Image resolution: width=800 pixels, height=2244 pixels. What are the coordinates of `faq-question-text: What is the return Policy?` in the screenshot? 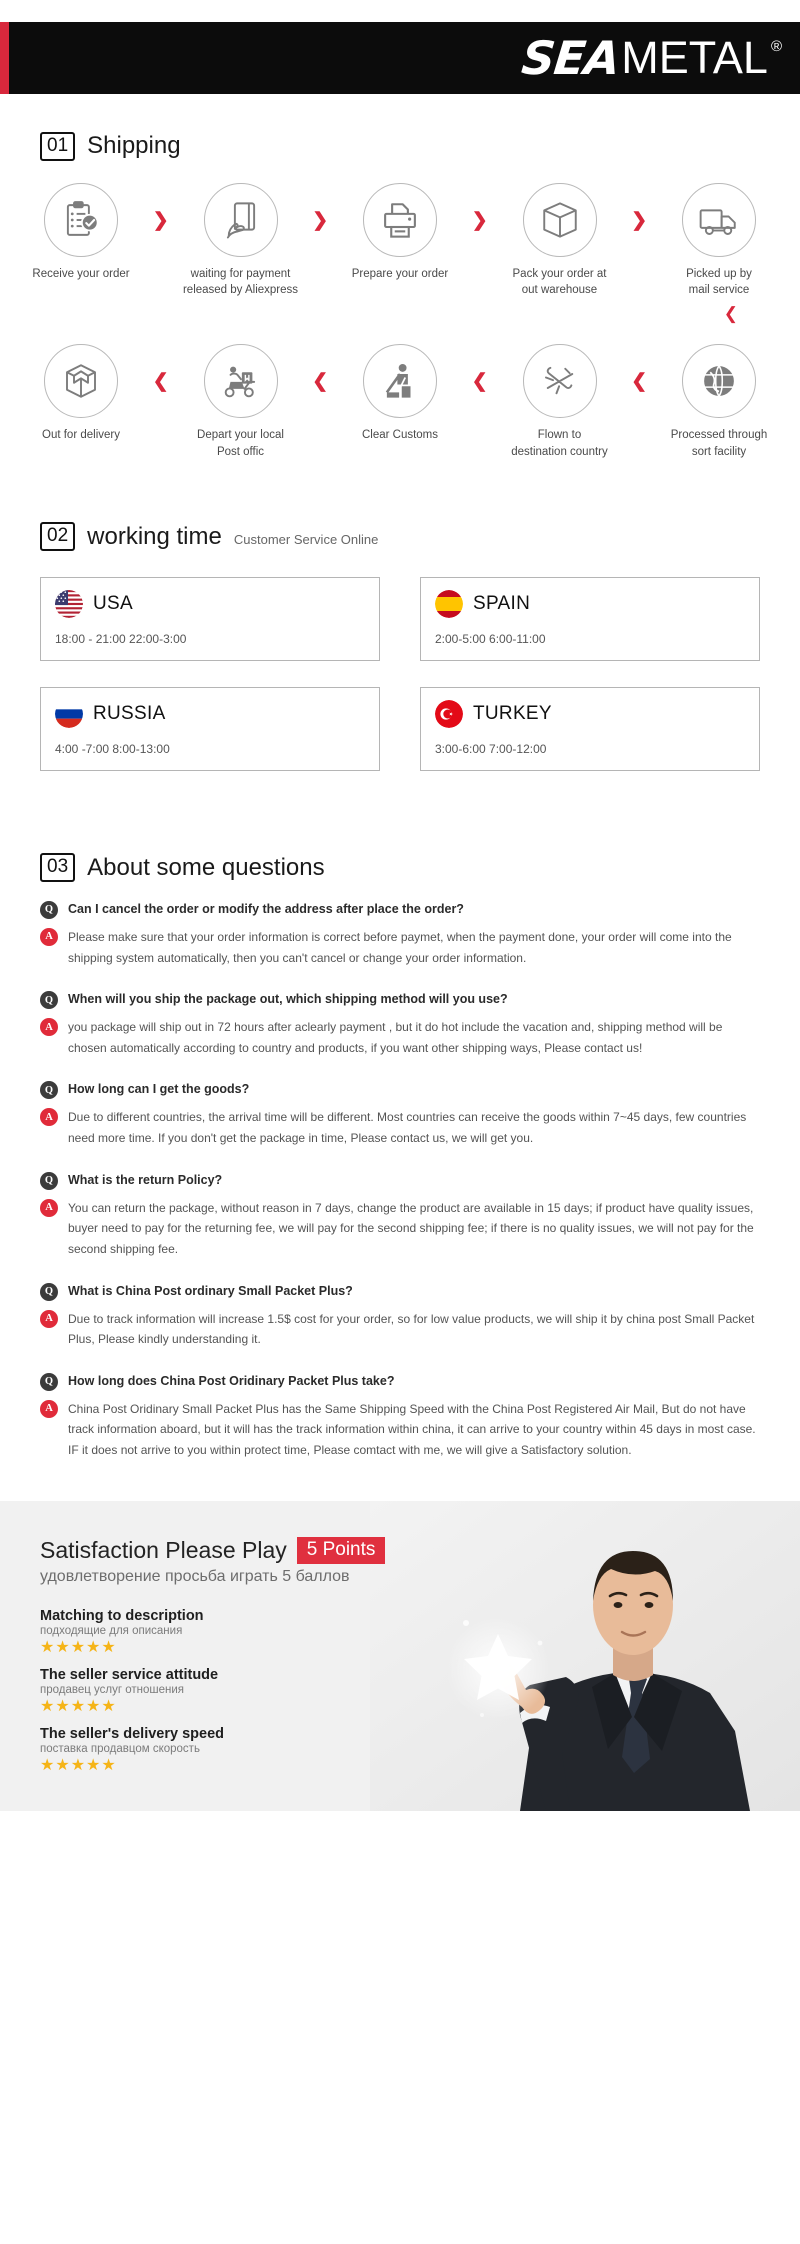 It's located at (145, 1179).